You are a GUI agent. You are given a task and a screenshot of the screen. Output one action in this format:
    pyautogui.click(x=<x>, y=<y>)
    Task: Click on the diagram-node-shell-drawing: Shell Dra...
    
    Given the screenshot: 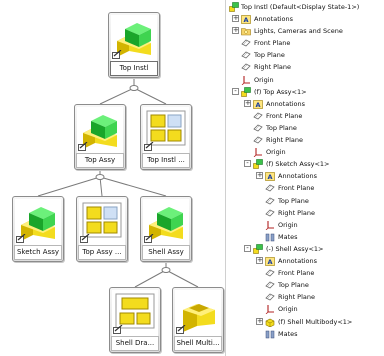 What is the action you would take?
    pyautogui.click(x=135, y=320)
    